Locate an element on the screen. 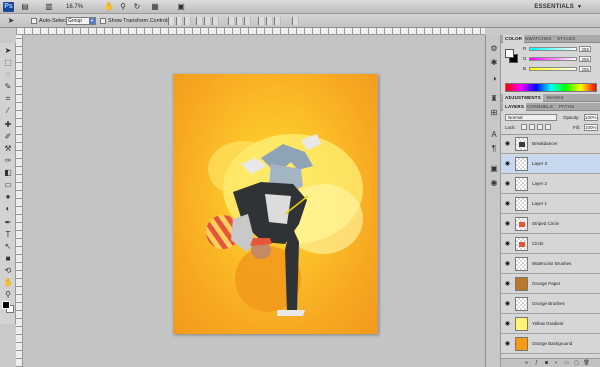  chevron-down-icon: ▼ is located at coordinates (579, 7).